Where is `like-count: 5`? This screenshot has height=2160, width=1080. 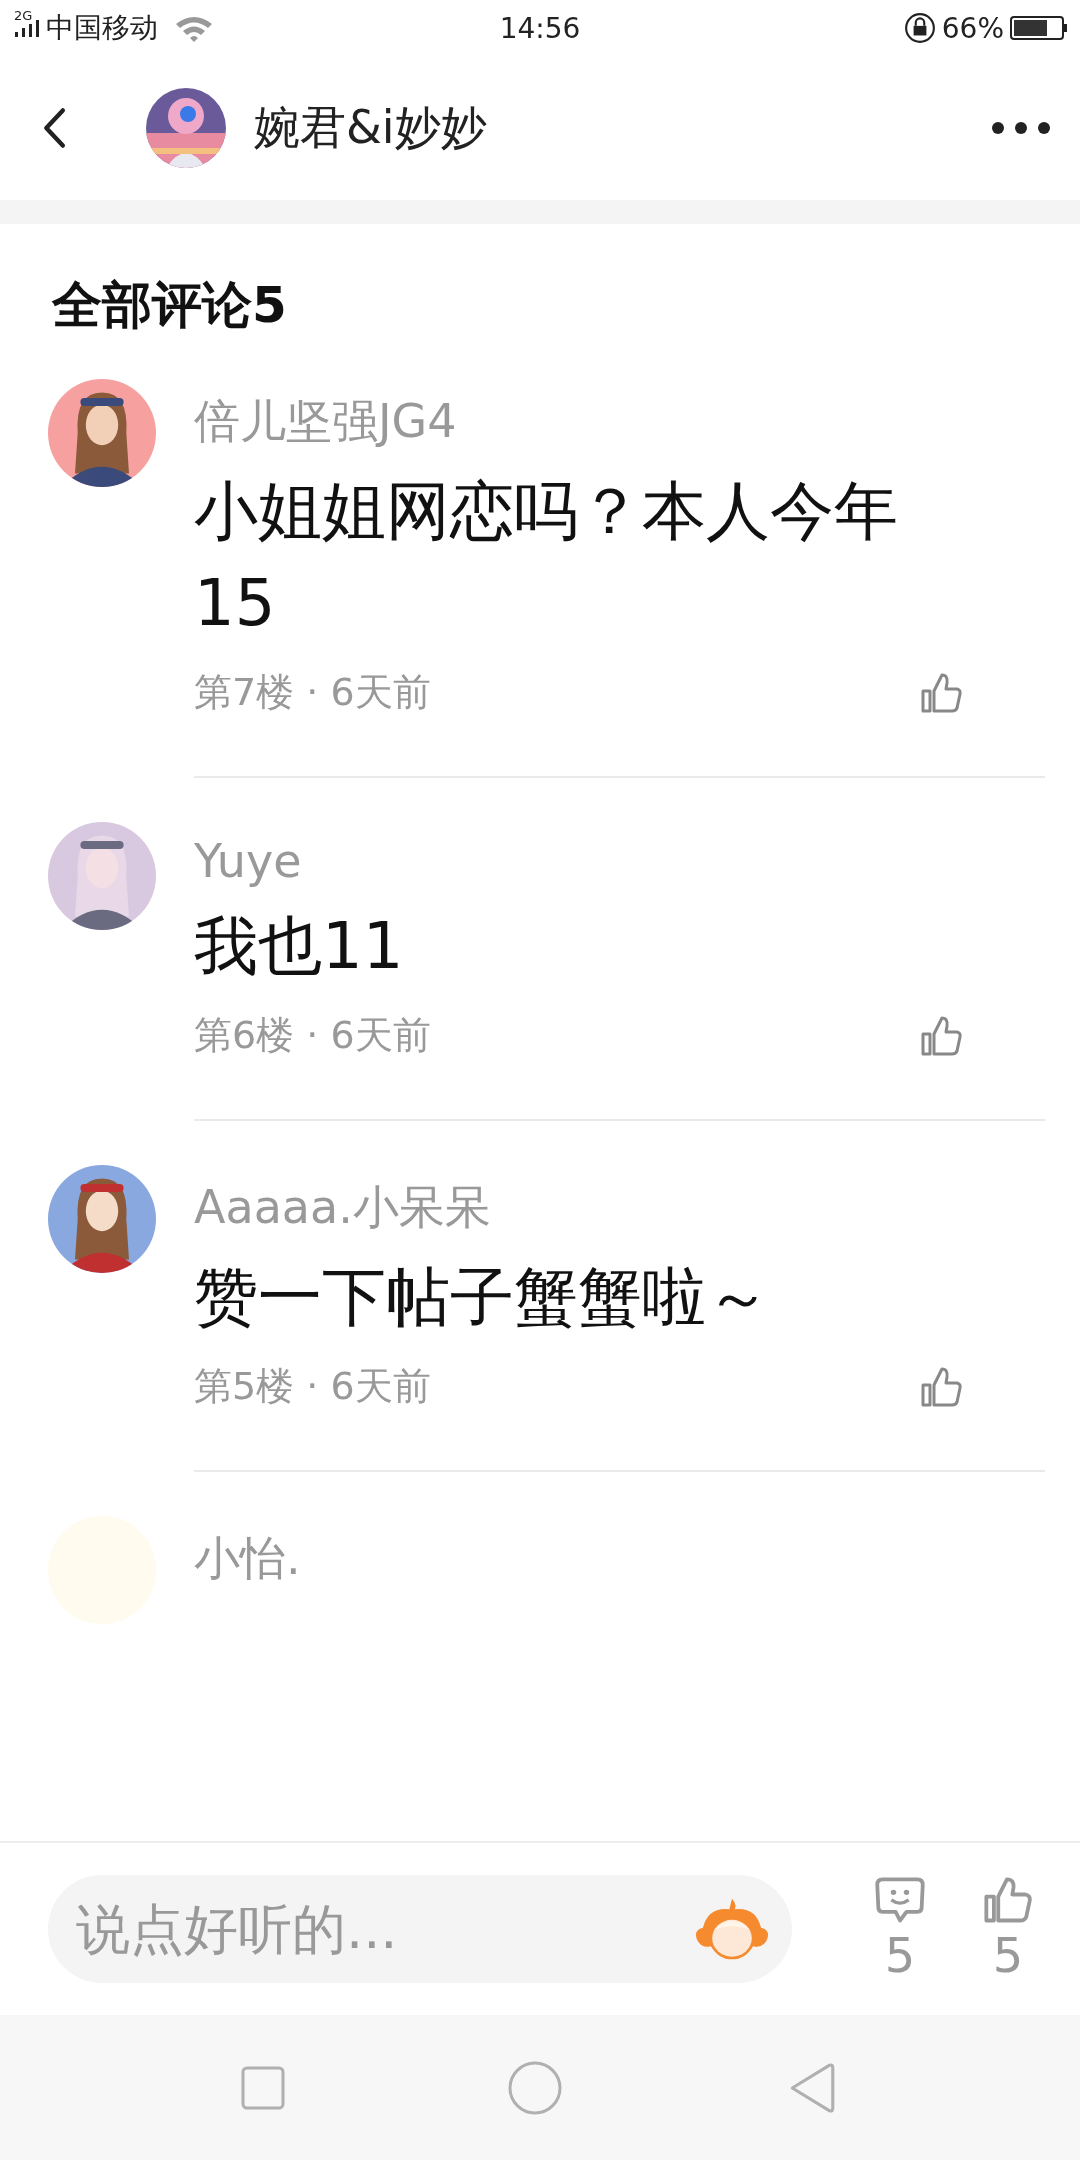
like-count: 5 is located at coordinates (1008, 1955).